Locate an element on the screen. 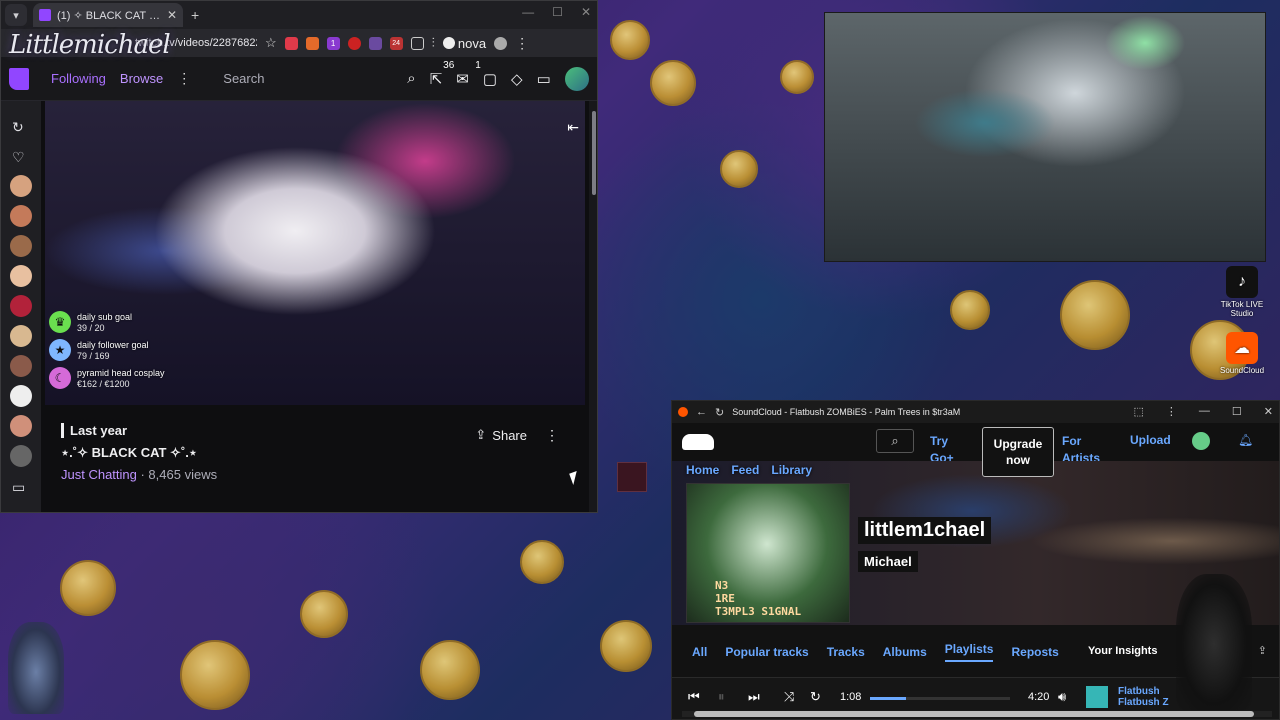 The height and width of the screenshot is (720, 1280). your-insights-link: Your Insights is located at coordinates (1122, 651).